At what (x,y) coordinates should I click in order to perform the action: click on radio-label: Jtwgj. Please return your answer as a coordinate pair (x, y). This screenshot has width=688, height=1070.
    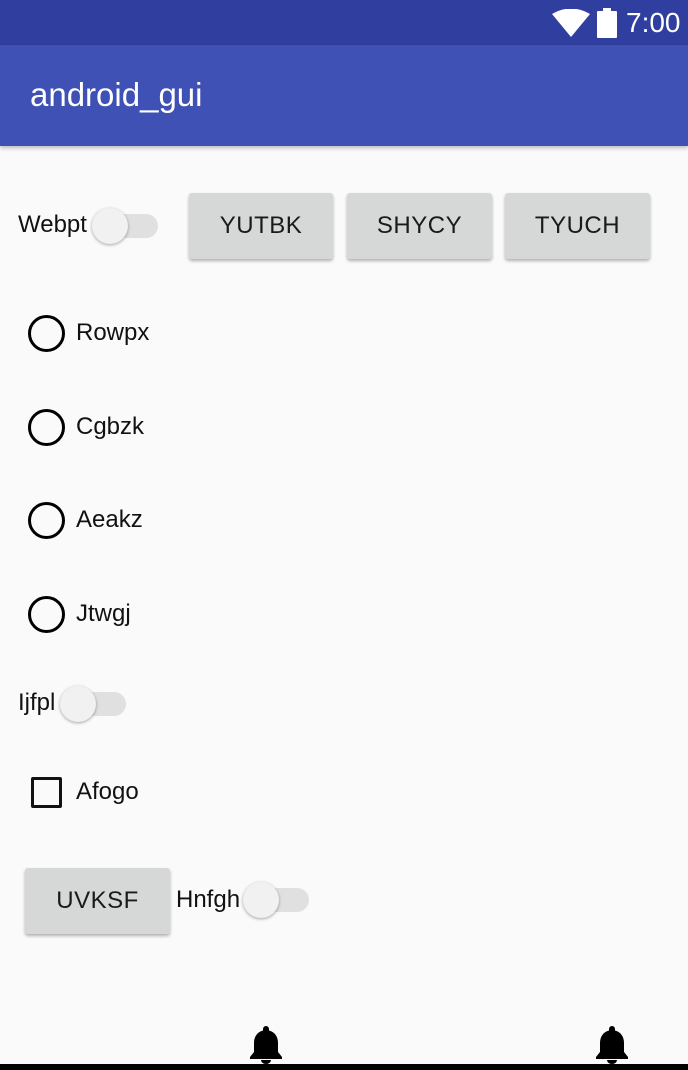
    Looking at the image, I should click on (103, 613).